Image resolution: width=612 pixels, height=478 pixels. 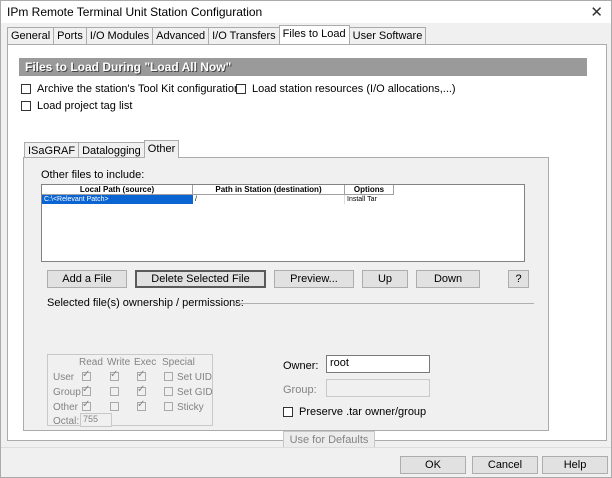 I want to click on other-read-checkbox, so click(x=86, y=405).